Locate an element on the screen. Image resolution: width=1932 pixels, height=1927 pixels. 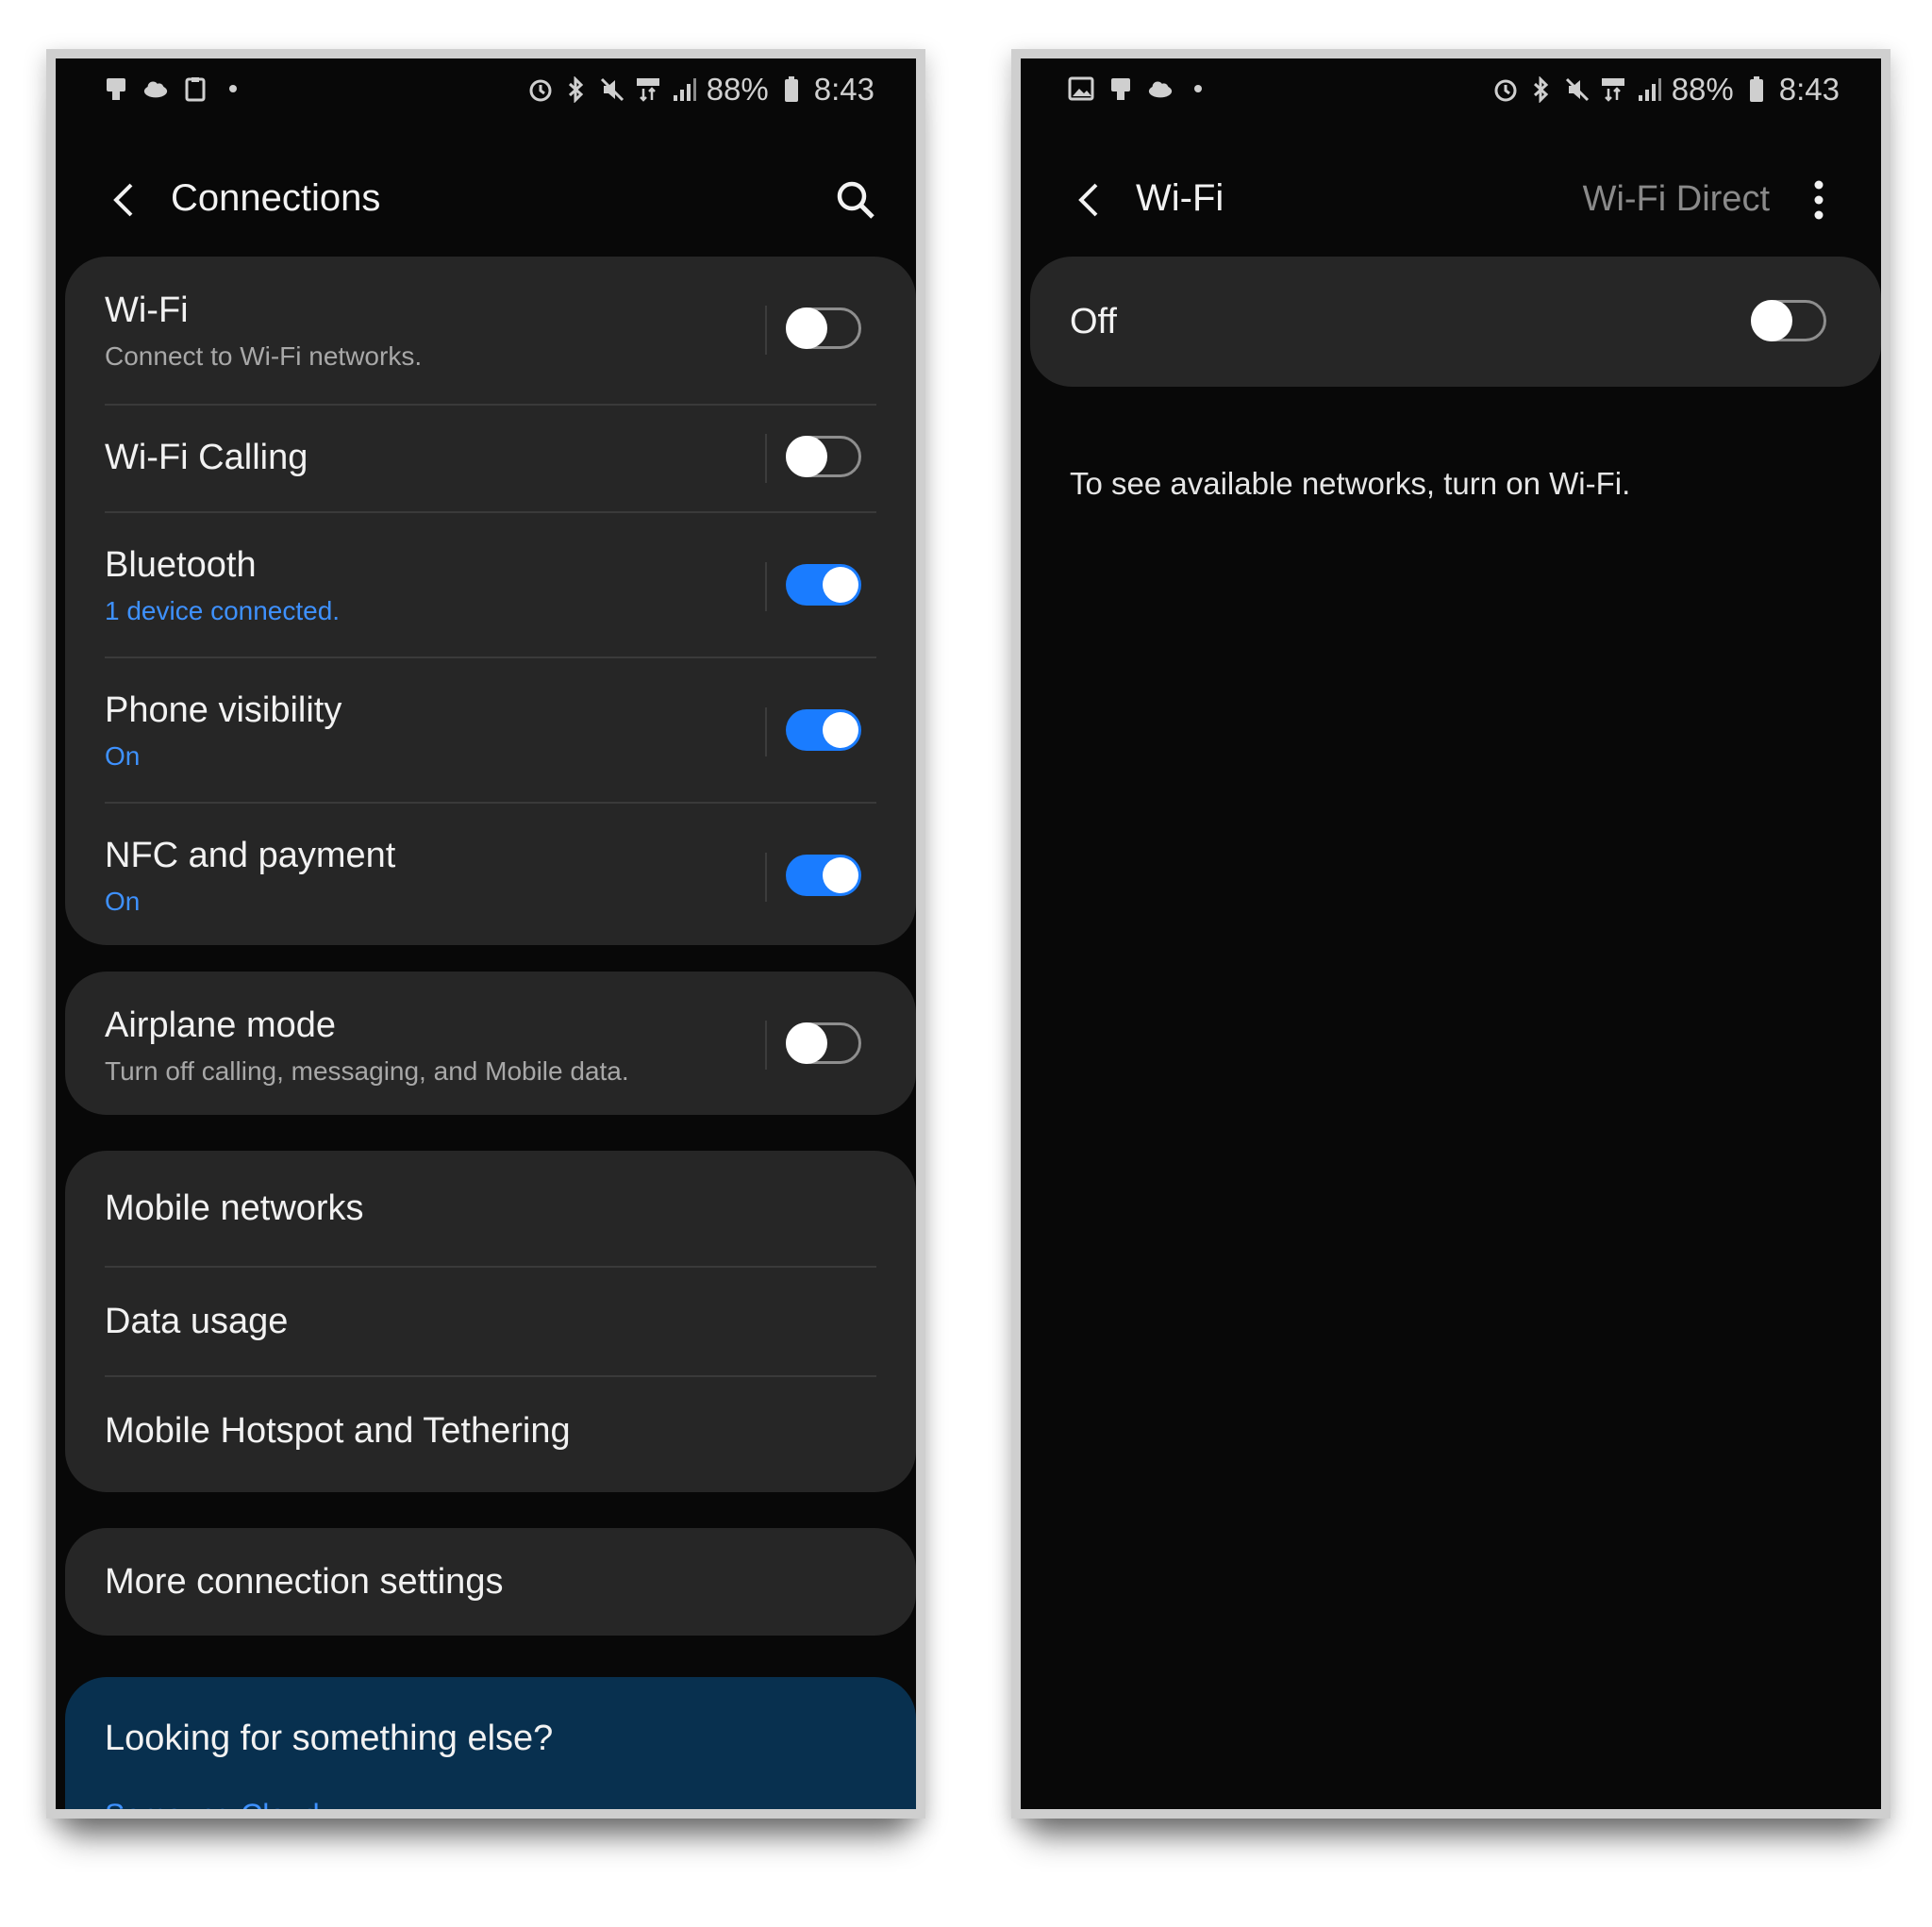
wifi-calling-row: Wi-Fi Calling is located at coordinates (490, 458).